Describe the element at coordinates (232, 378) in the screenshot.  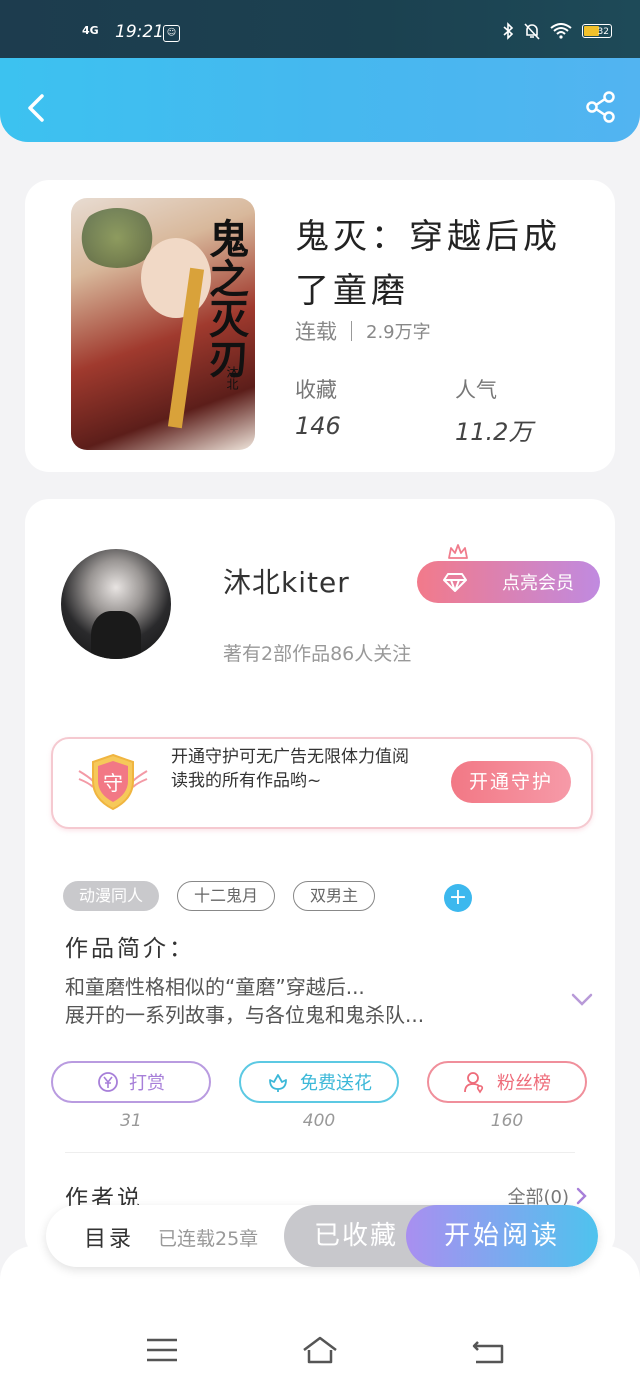
I see `cover-author: 沐北` at that location.